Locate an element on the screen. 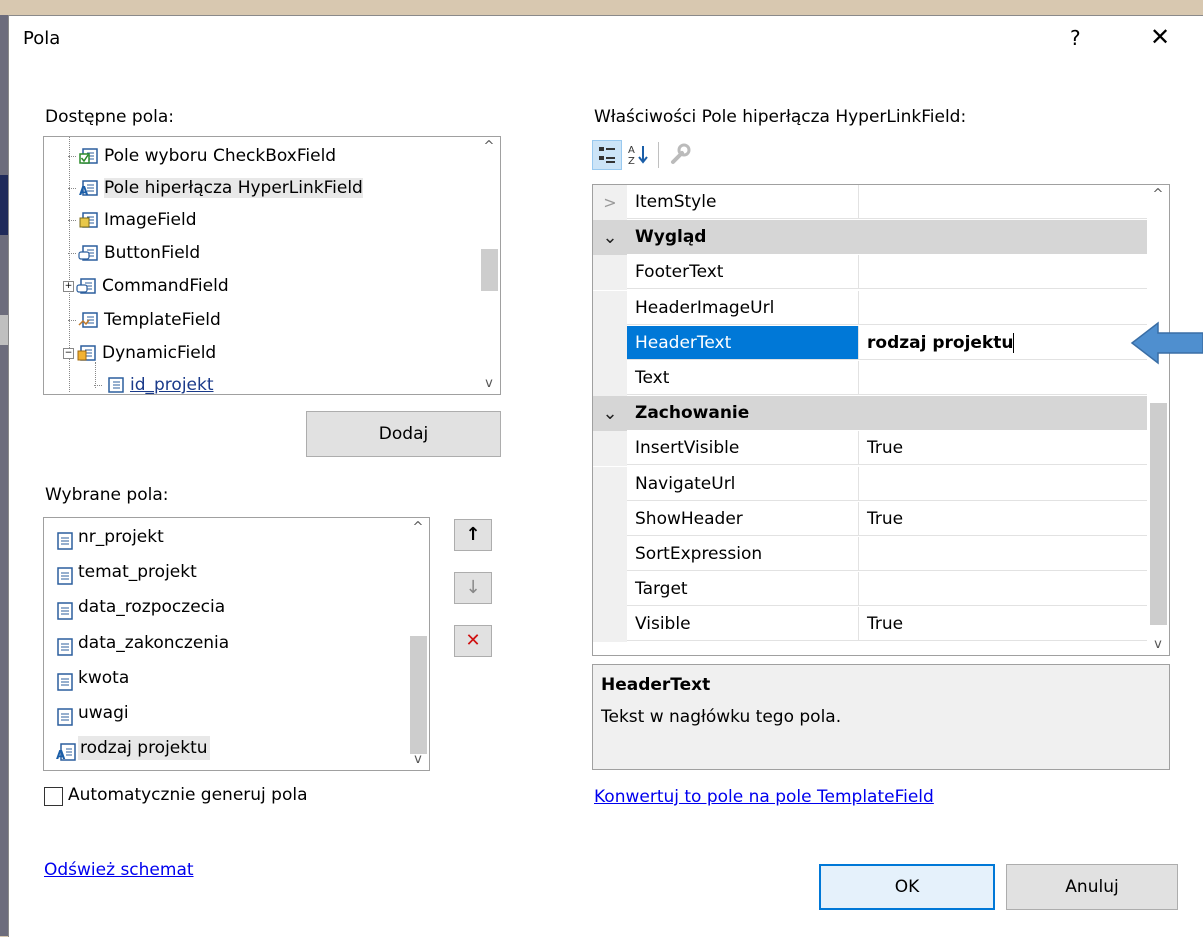 The height and width of the screenshot is (937, 1203). categorized-view-icon is located at coordinates (607, 155).